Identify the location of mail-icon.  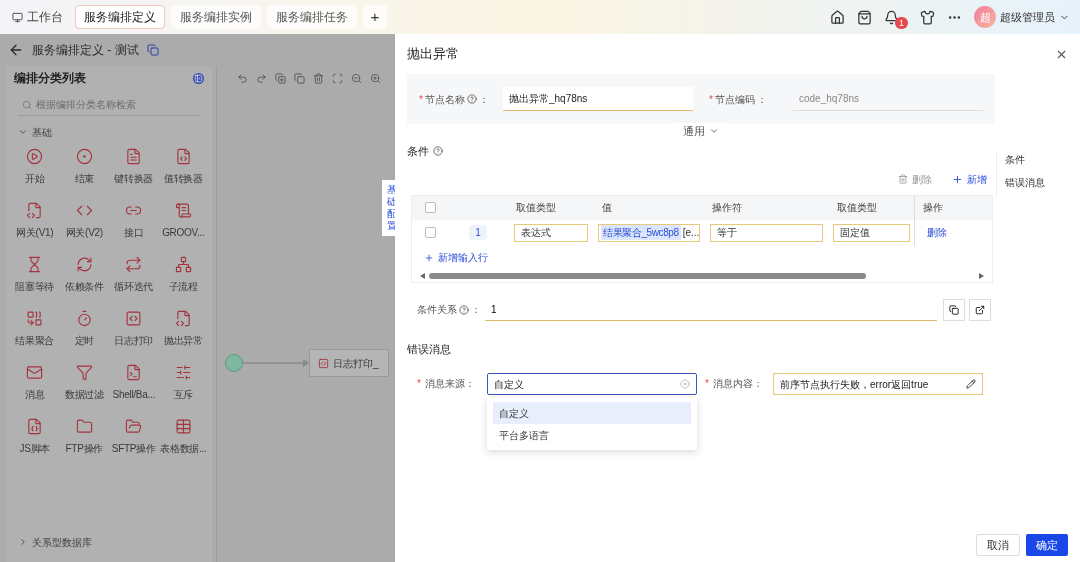
(35, 372).